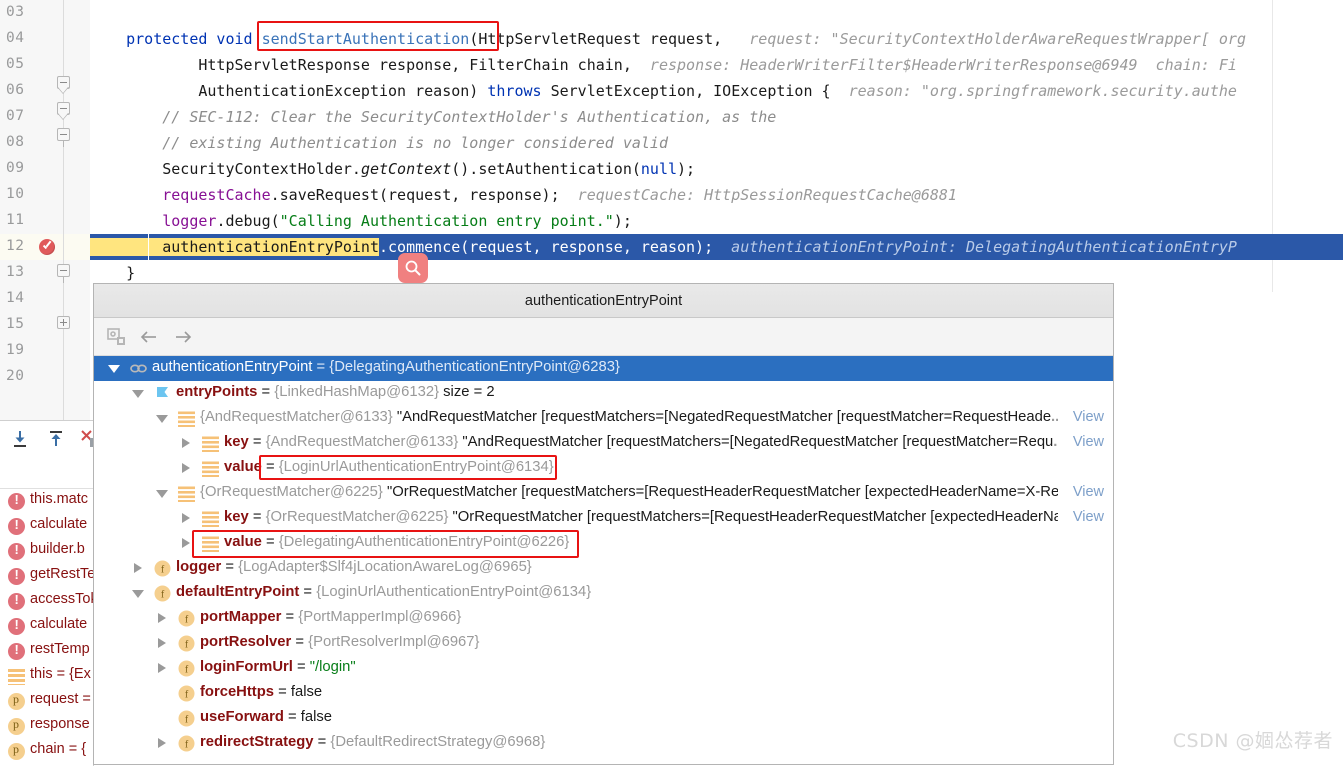  I want to click on gutter-line-19: 19, so click(45, 351).